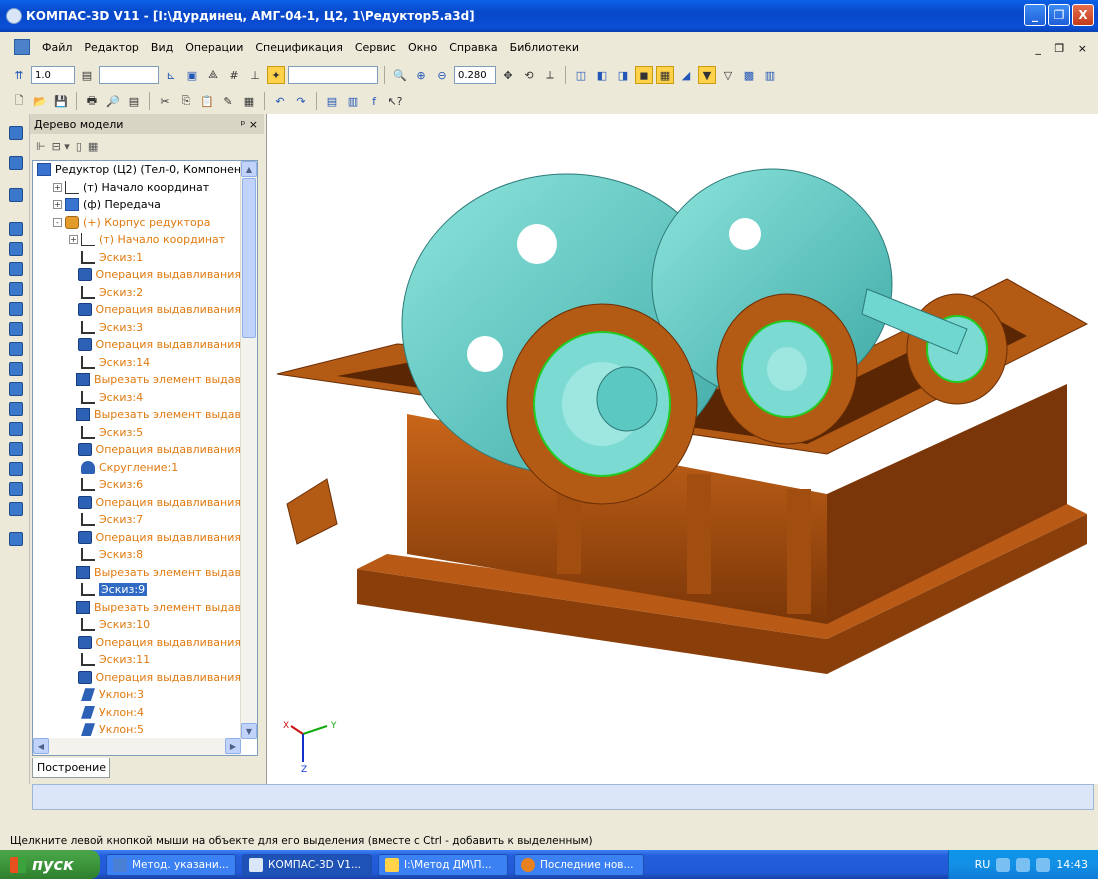  I want to click on variables-icon: ▤, so click(332, 101).